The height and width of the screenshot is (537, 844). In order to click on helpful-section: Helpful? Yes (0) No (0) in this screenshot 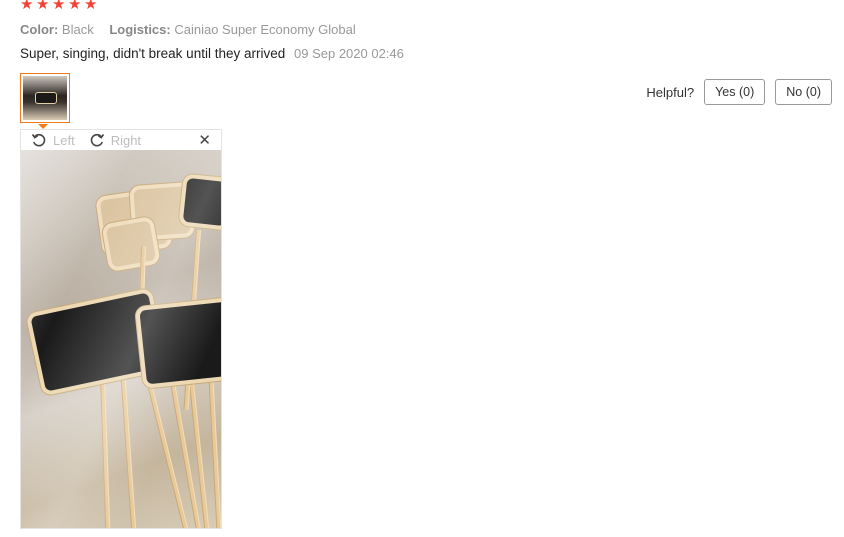, I will do `click(739, 92)`.